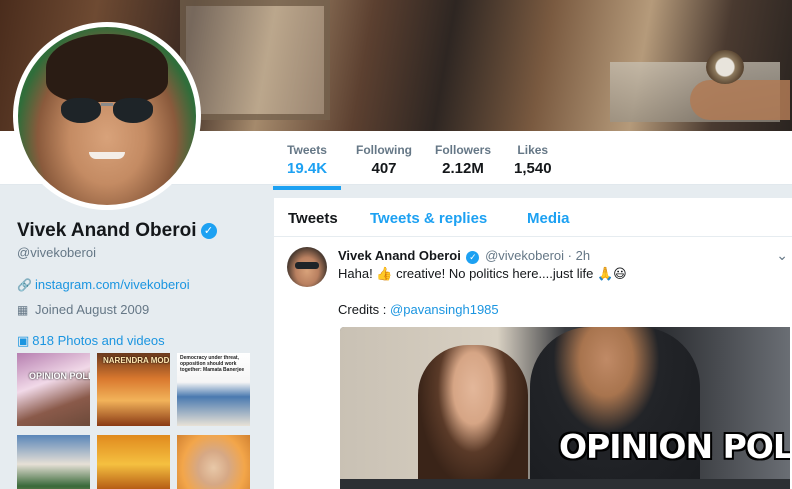 This screenshot has height=489, width=792. I want to click on profile-name: Vivek Anand Oberoi, so click(107, 230).